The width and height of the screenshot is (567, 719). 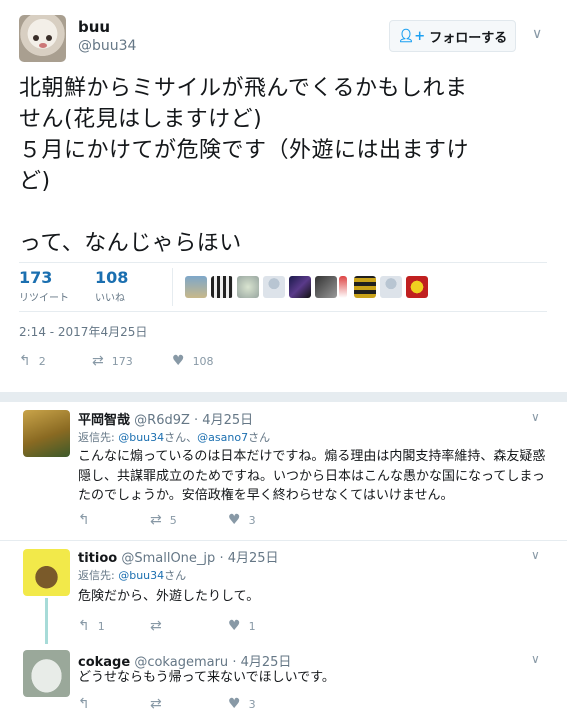 I want to click on author-name: buu, so click(x=94, y=27).